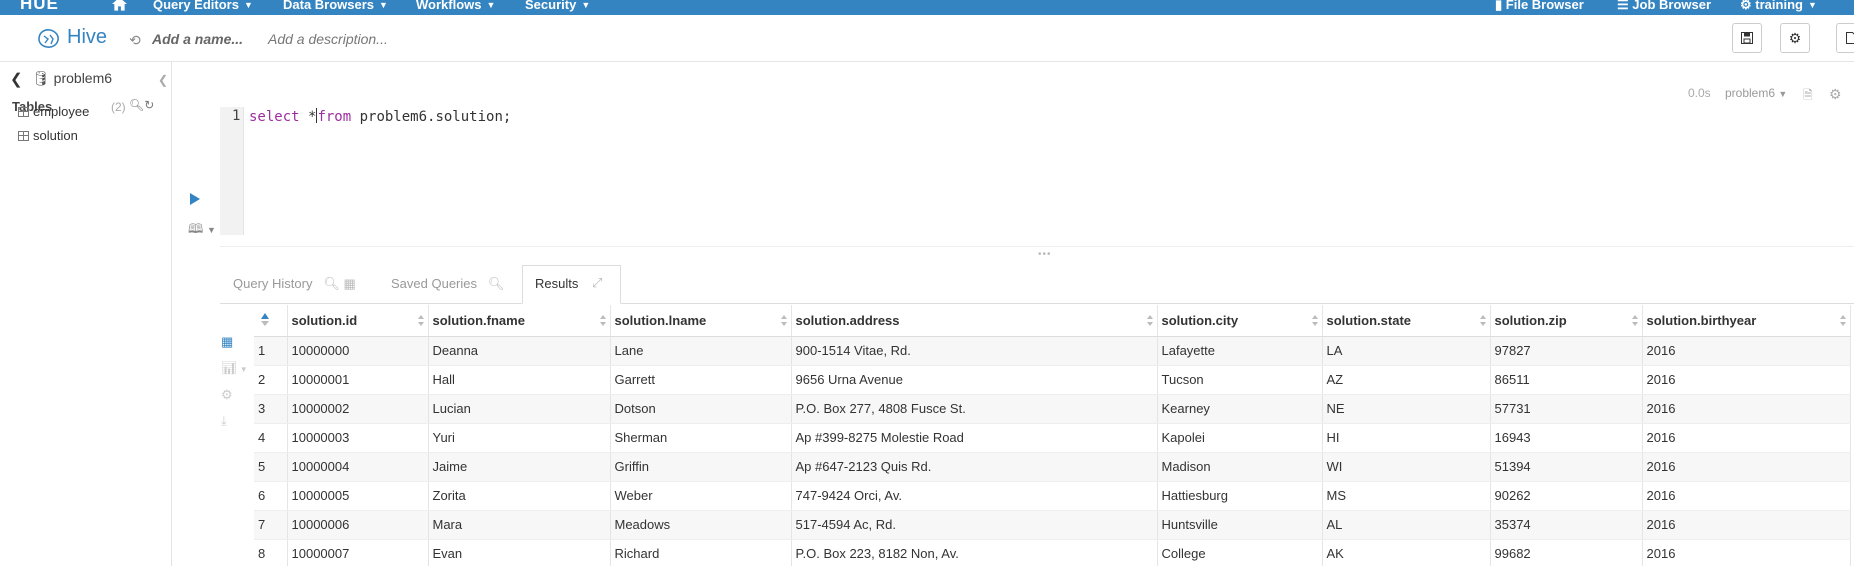  I want to click on table-cell: Griffin, so click(701, 467).